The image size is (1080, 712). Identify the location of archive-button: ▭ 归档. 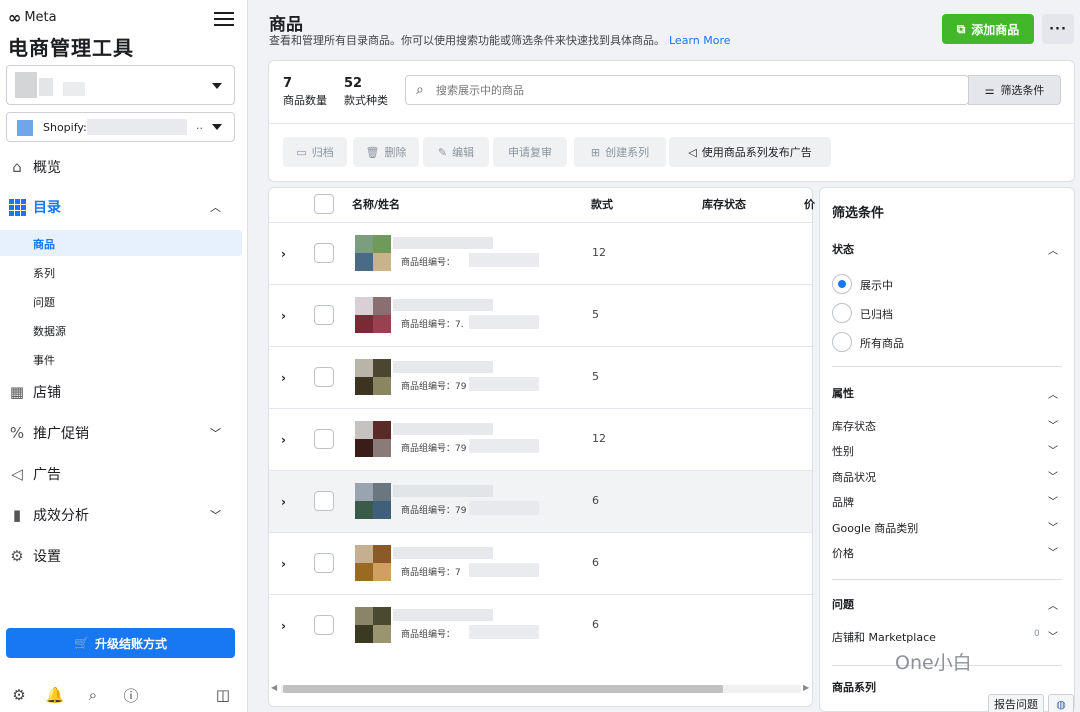
(315, 152).